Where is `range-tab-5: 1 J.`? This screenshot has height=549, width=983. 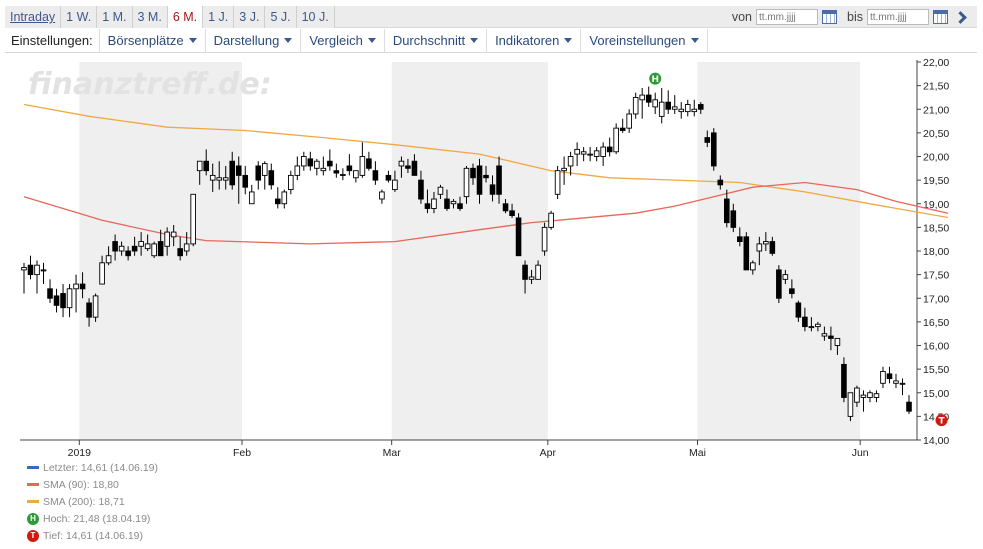 range-tab-5: 1 J. is located at coordinates (219, 17).